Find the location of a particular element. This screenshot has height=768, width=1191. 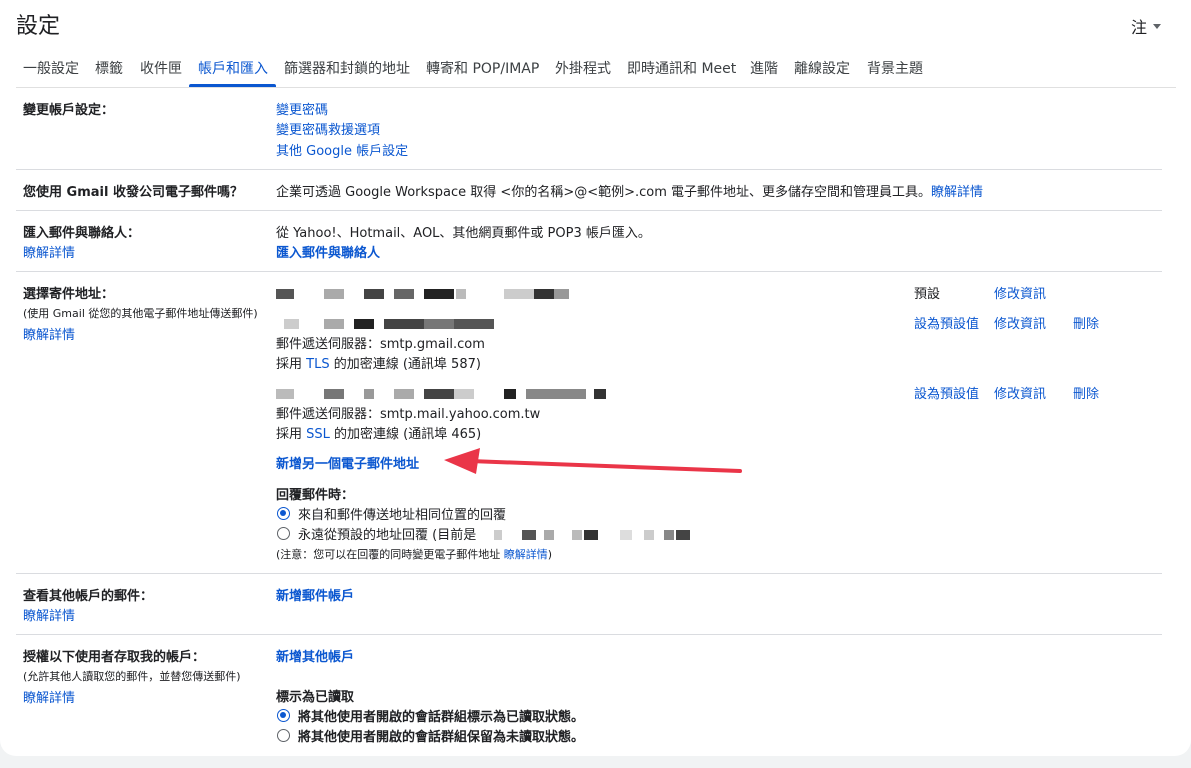

add-other-account-link: 新增其他帳戶 is located at coordinates (315, 655).